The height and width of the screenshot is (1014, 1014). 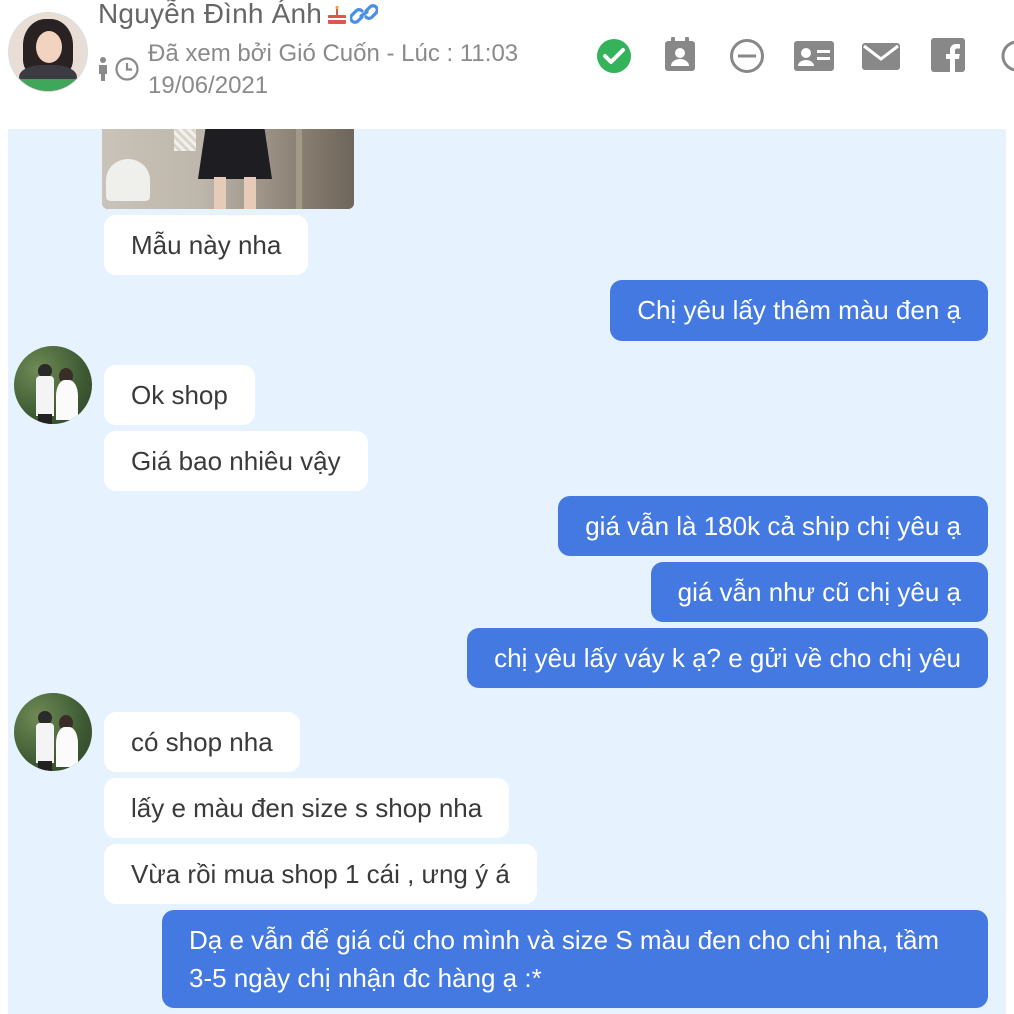 I want to click on message-outgoing: Chị yêu lấy thêm màu đen ạ, so click(x=799, y=310).